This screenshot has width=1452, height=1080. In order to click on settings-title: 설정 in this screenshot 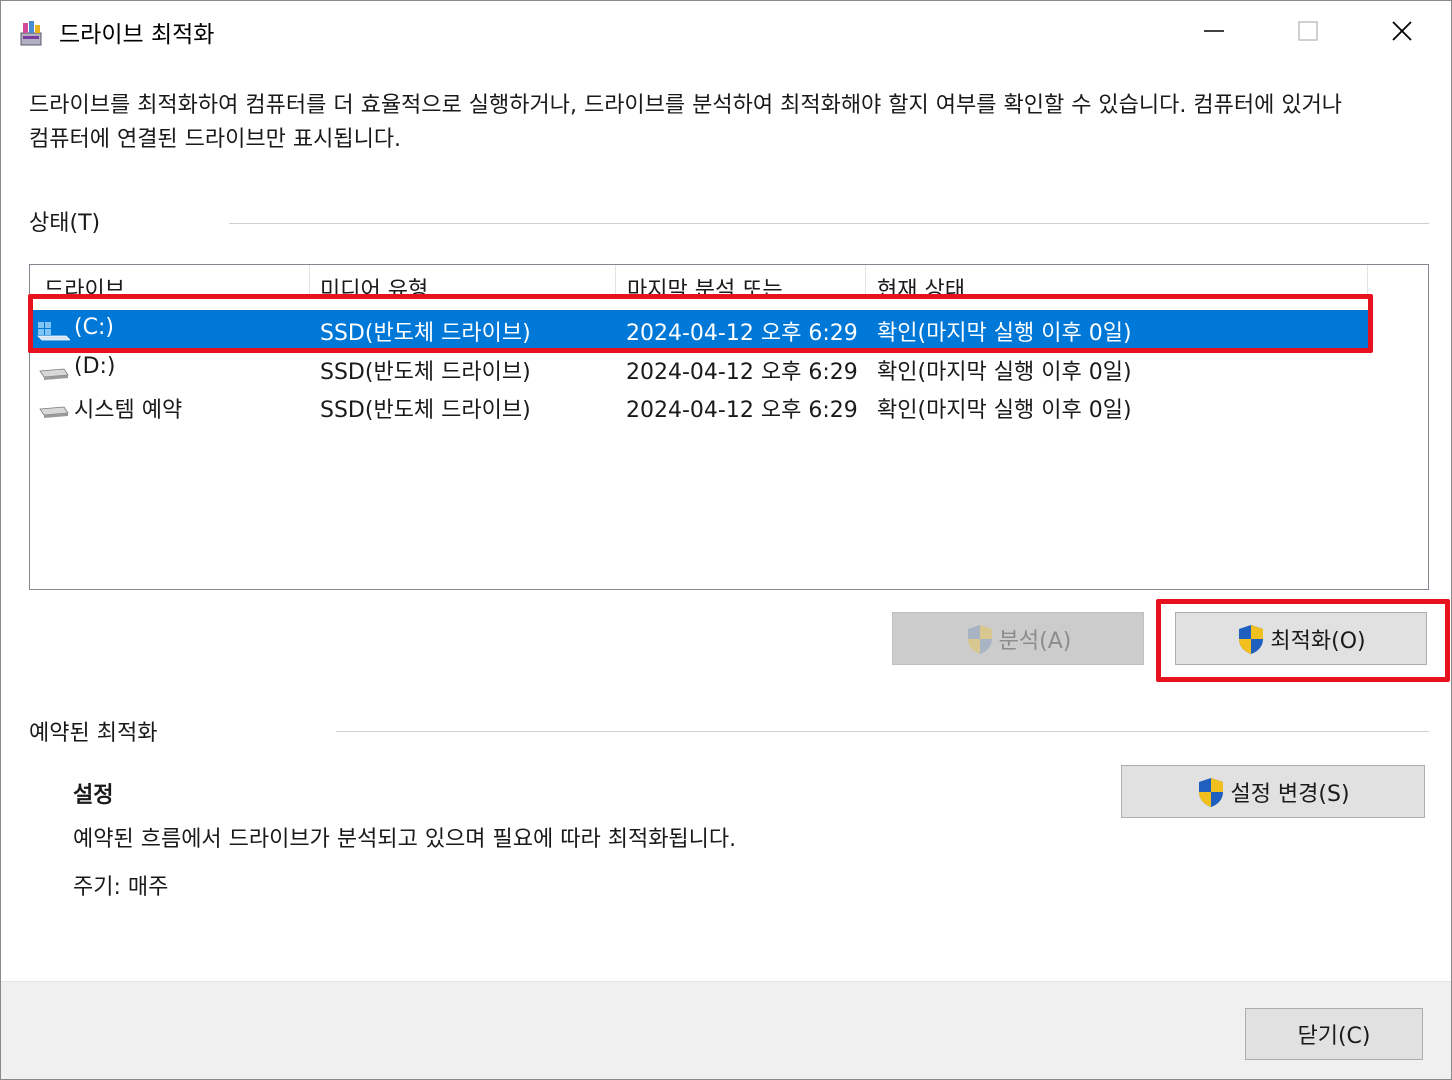, I will do `click(93, 795)`.